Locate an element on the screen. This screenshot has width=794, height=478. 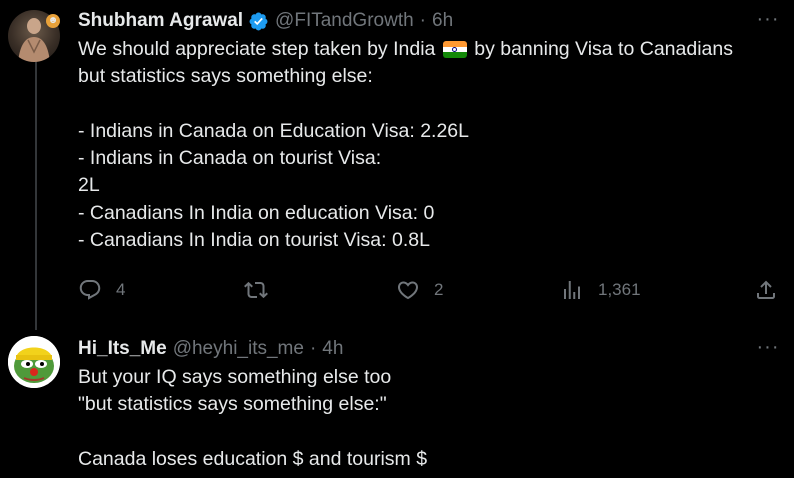
avatar-emoji-badge-icon: ☻ is located at coordinates (53, 21).